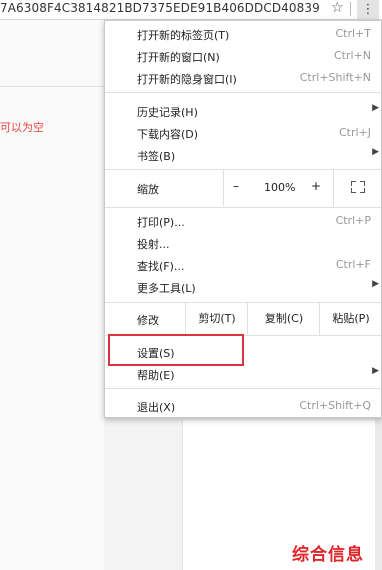 This screenshot has height=570, width=382. I want to click on menu-item-shortcut: Ctrl+Shift+Q, so click(335, 405).